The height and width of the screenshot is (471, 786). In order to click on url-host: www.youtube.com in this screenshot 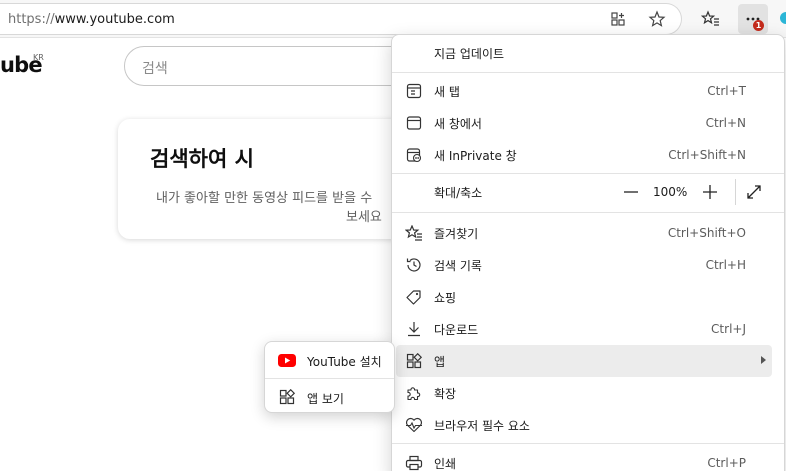, I will do `click(114, 19)`.